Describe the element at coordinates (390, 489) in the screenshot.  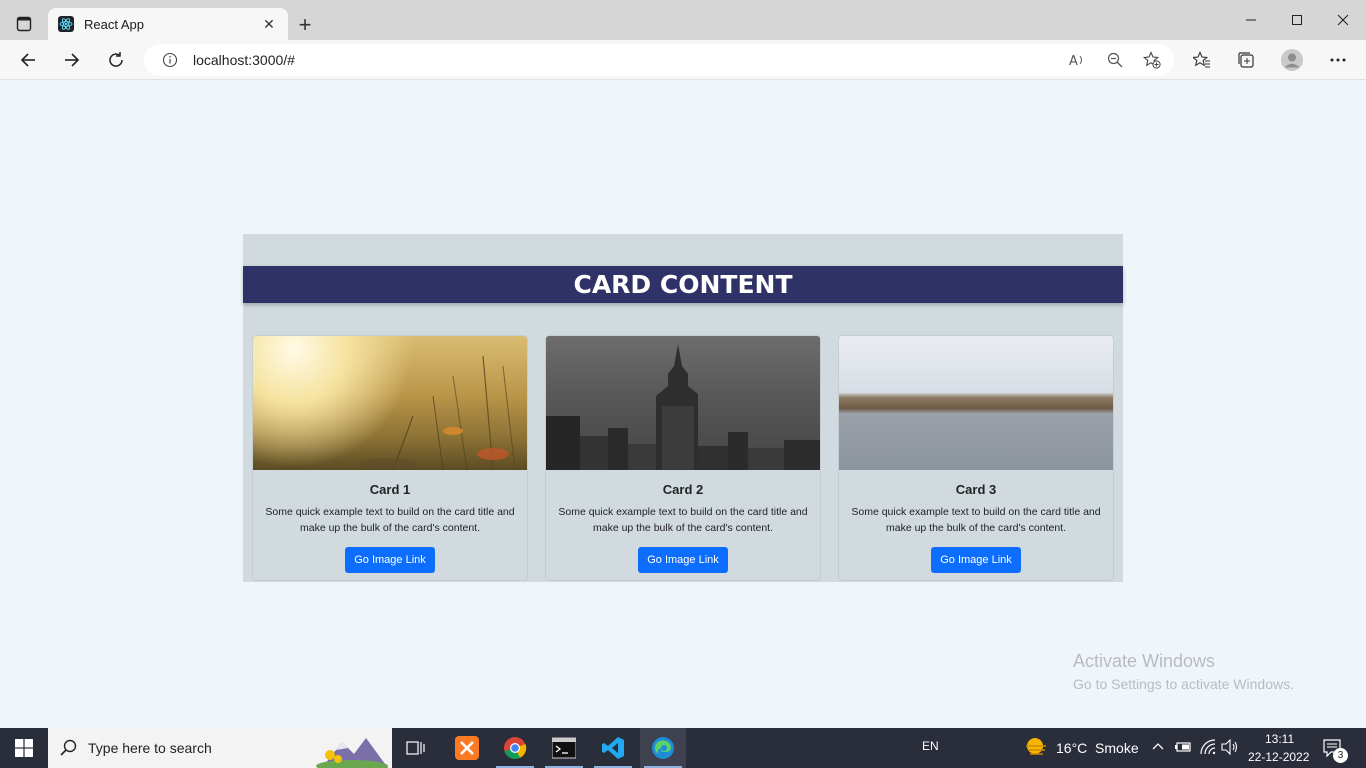
I see `card-title: Card 1` at that location.